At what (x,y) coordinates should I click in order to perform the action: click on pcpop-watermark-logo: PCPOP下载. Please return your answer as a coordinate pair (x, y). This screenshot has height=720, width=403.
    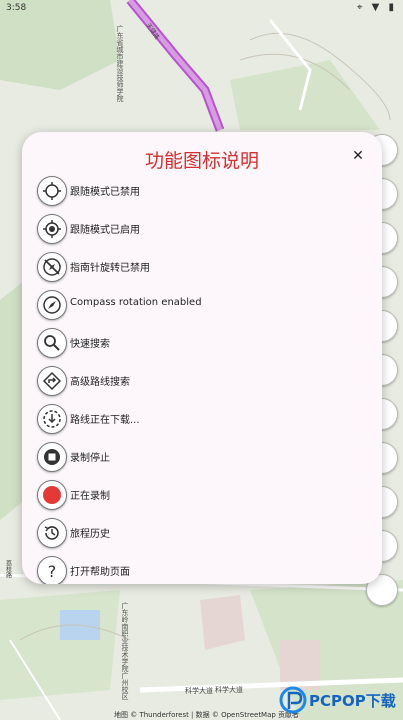
    Looking at the image, I should click on (337, 700).